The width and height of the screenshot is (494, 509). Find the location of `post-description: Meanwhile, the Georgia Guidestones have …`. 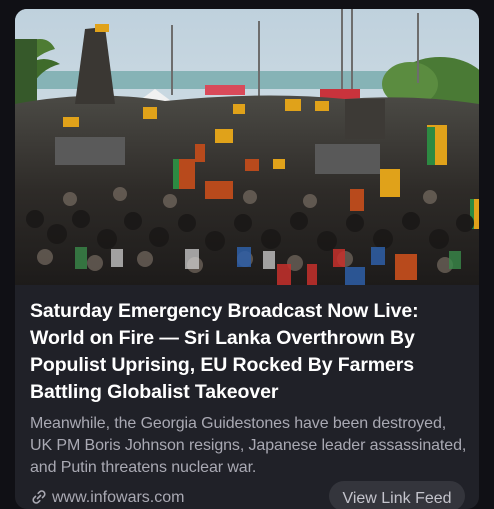

post-description: Meanwhile, the Georgia Guidestones have … is located at coordinates (248, 445).